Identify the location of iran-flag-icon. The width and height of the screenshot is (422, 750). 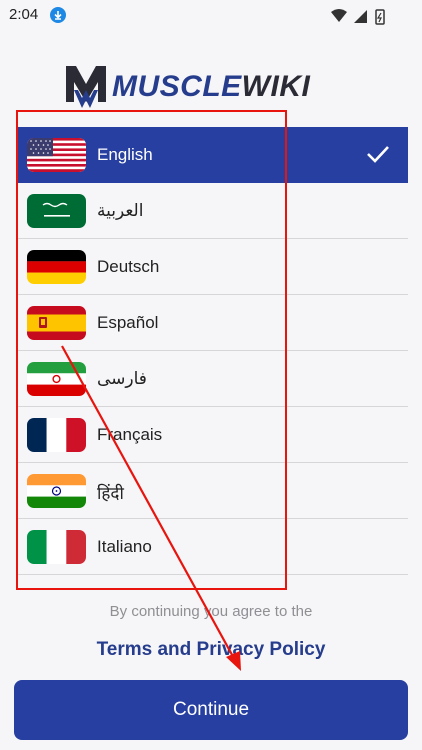
(56, 379).